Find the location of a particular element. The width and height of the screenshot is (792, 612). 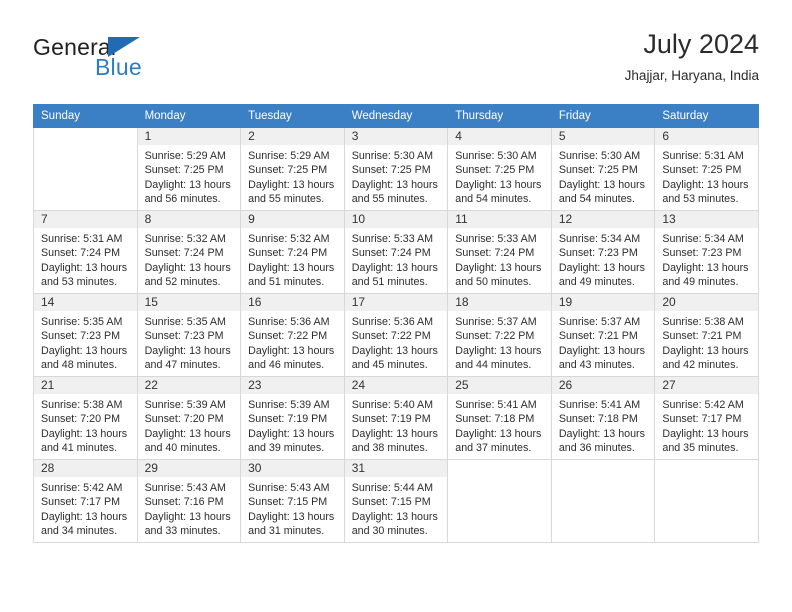

sunrise-text: Sunrise: 5:43 AM is located at coordinates (289, 488).